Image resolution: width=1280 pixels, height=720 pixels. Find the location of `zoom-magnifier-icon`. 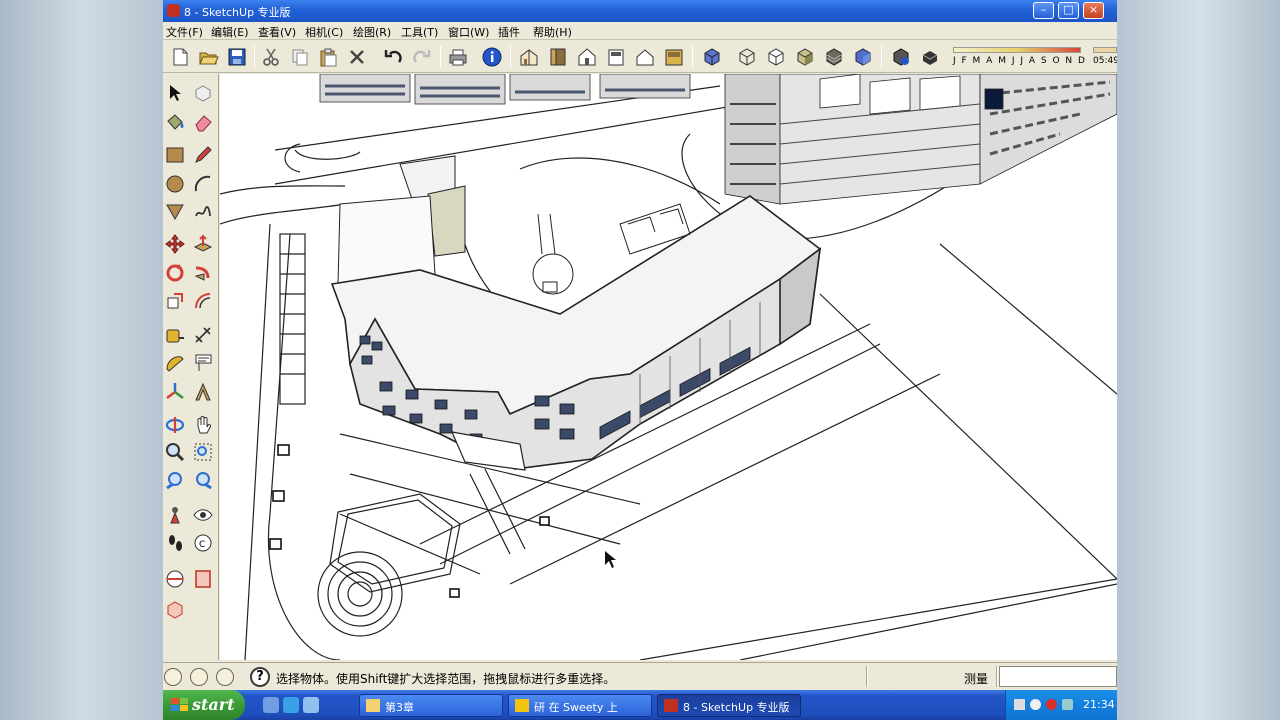

zoom-magnifier-icon is located at coordinates (175, 452).